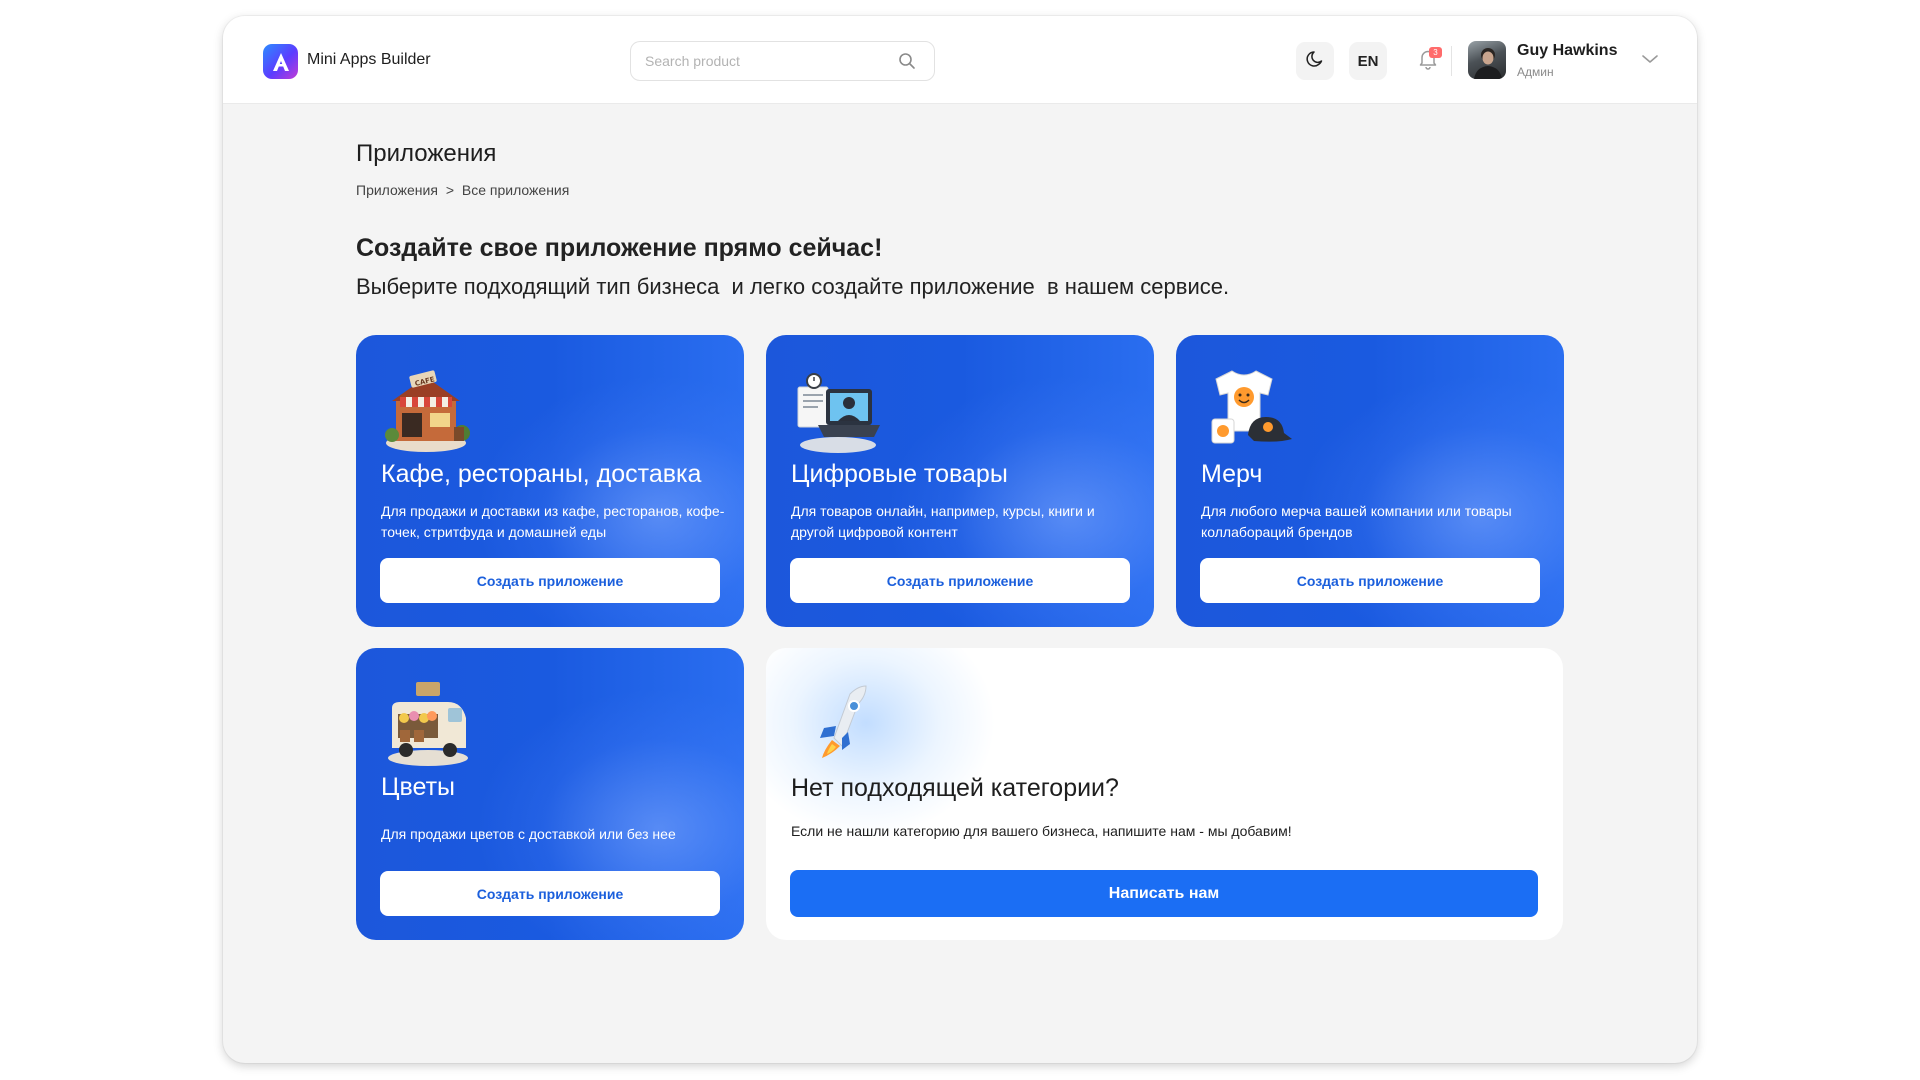  I want to click on page-title: Приложения, so click(426, 153).